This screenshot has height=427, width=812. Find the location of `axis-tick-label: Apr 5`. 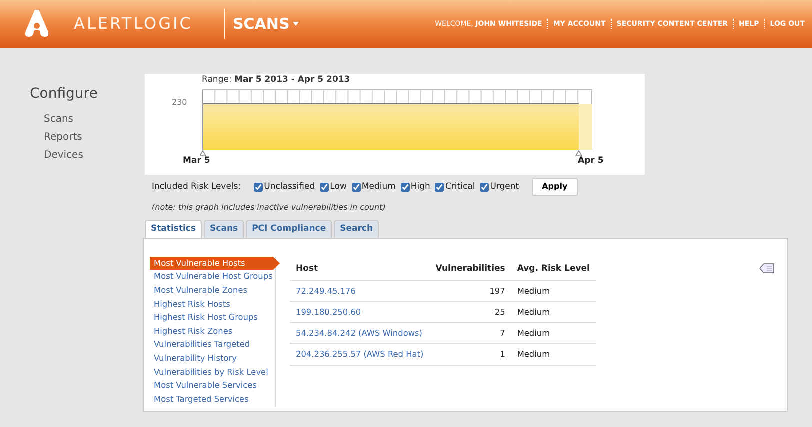

axis-tick-label: Apr 5 is located at coordinates (591, 161).